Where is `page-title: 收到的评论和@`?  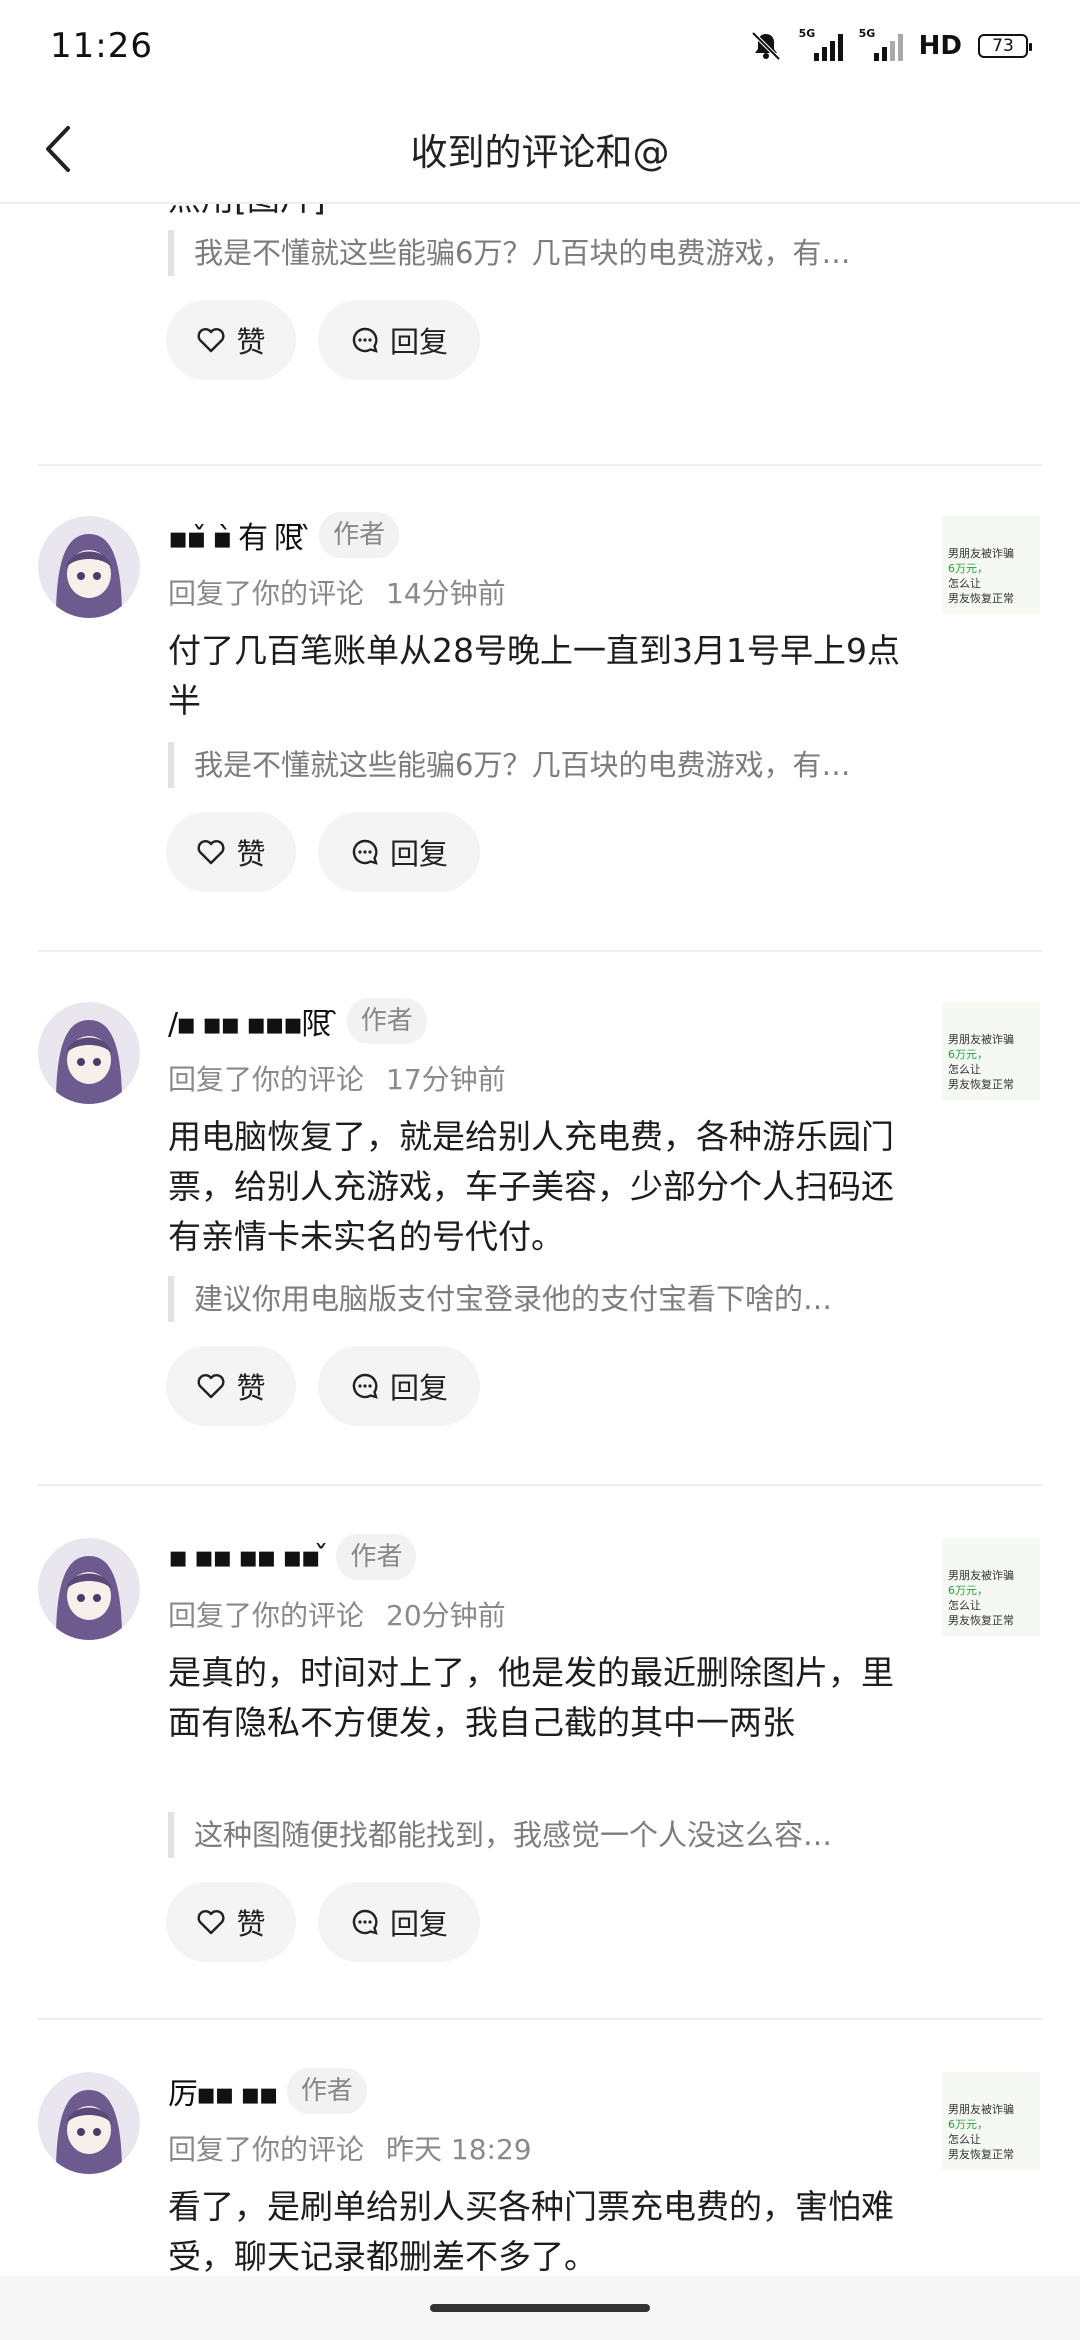 page-title: 收到的评论和@ is located at coordinates (540, 152).